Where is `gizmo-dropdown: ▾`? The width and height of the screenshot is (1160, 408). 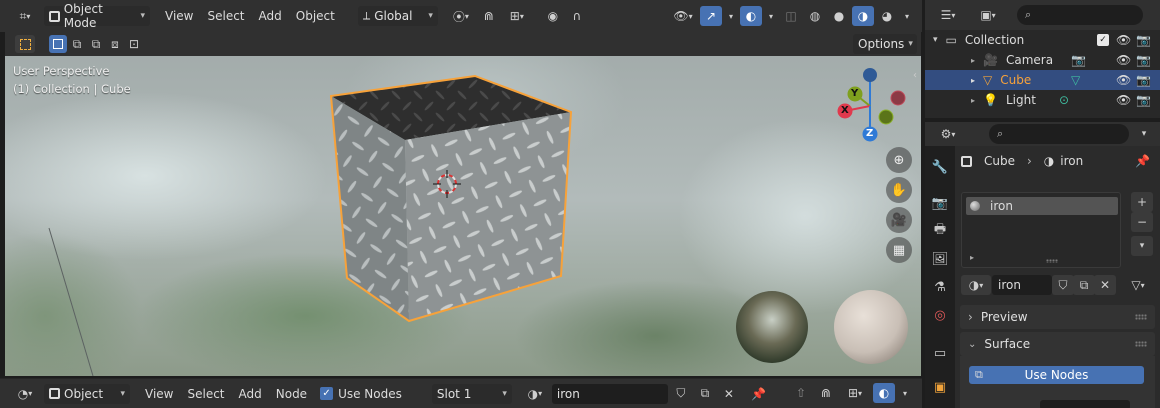
gizmo-dropdown: ▾ is located at coordinates (731, 16).